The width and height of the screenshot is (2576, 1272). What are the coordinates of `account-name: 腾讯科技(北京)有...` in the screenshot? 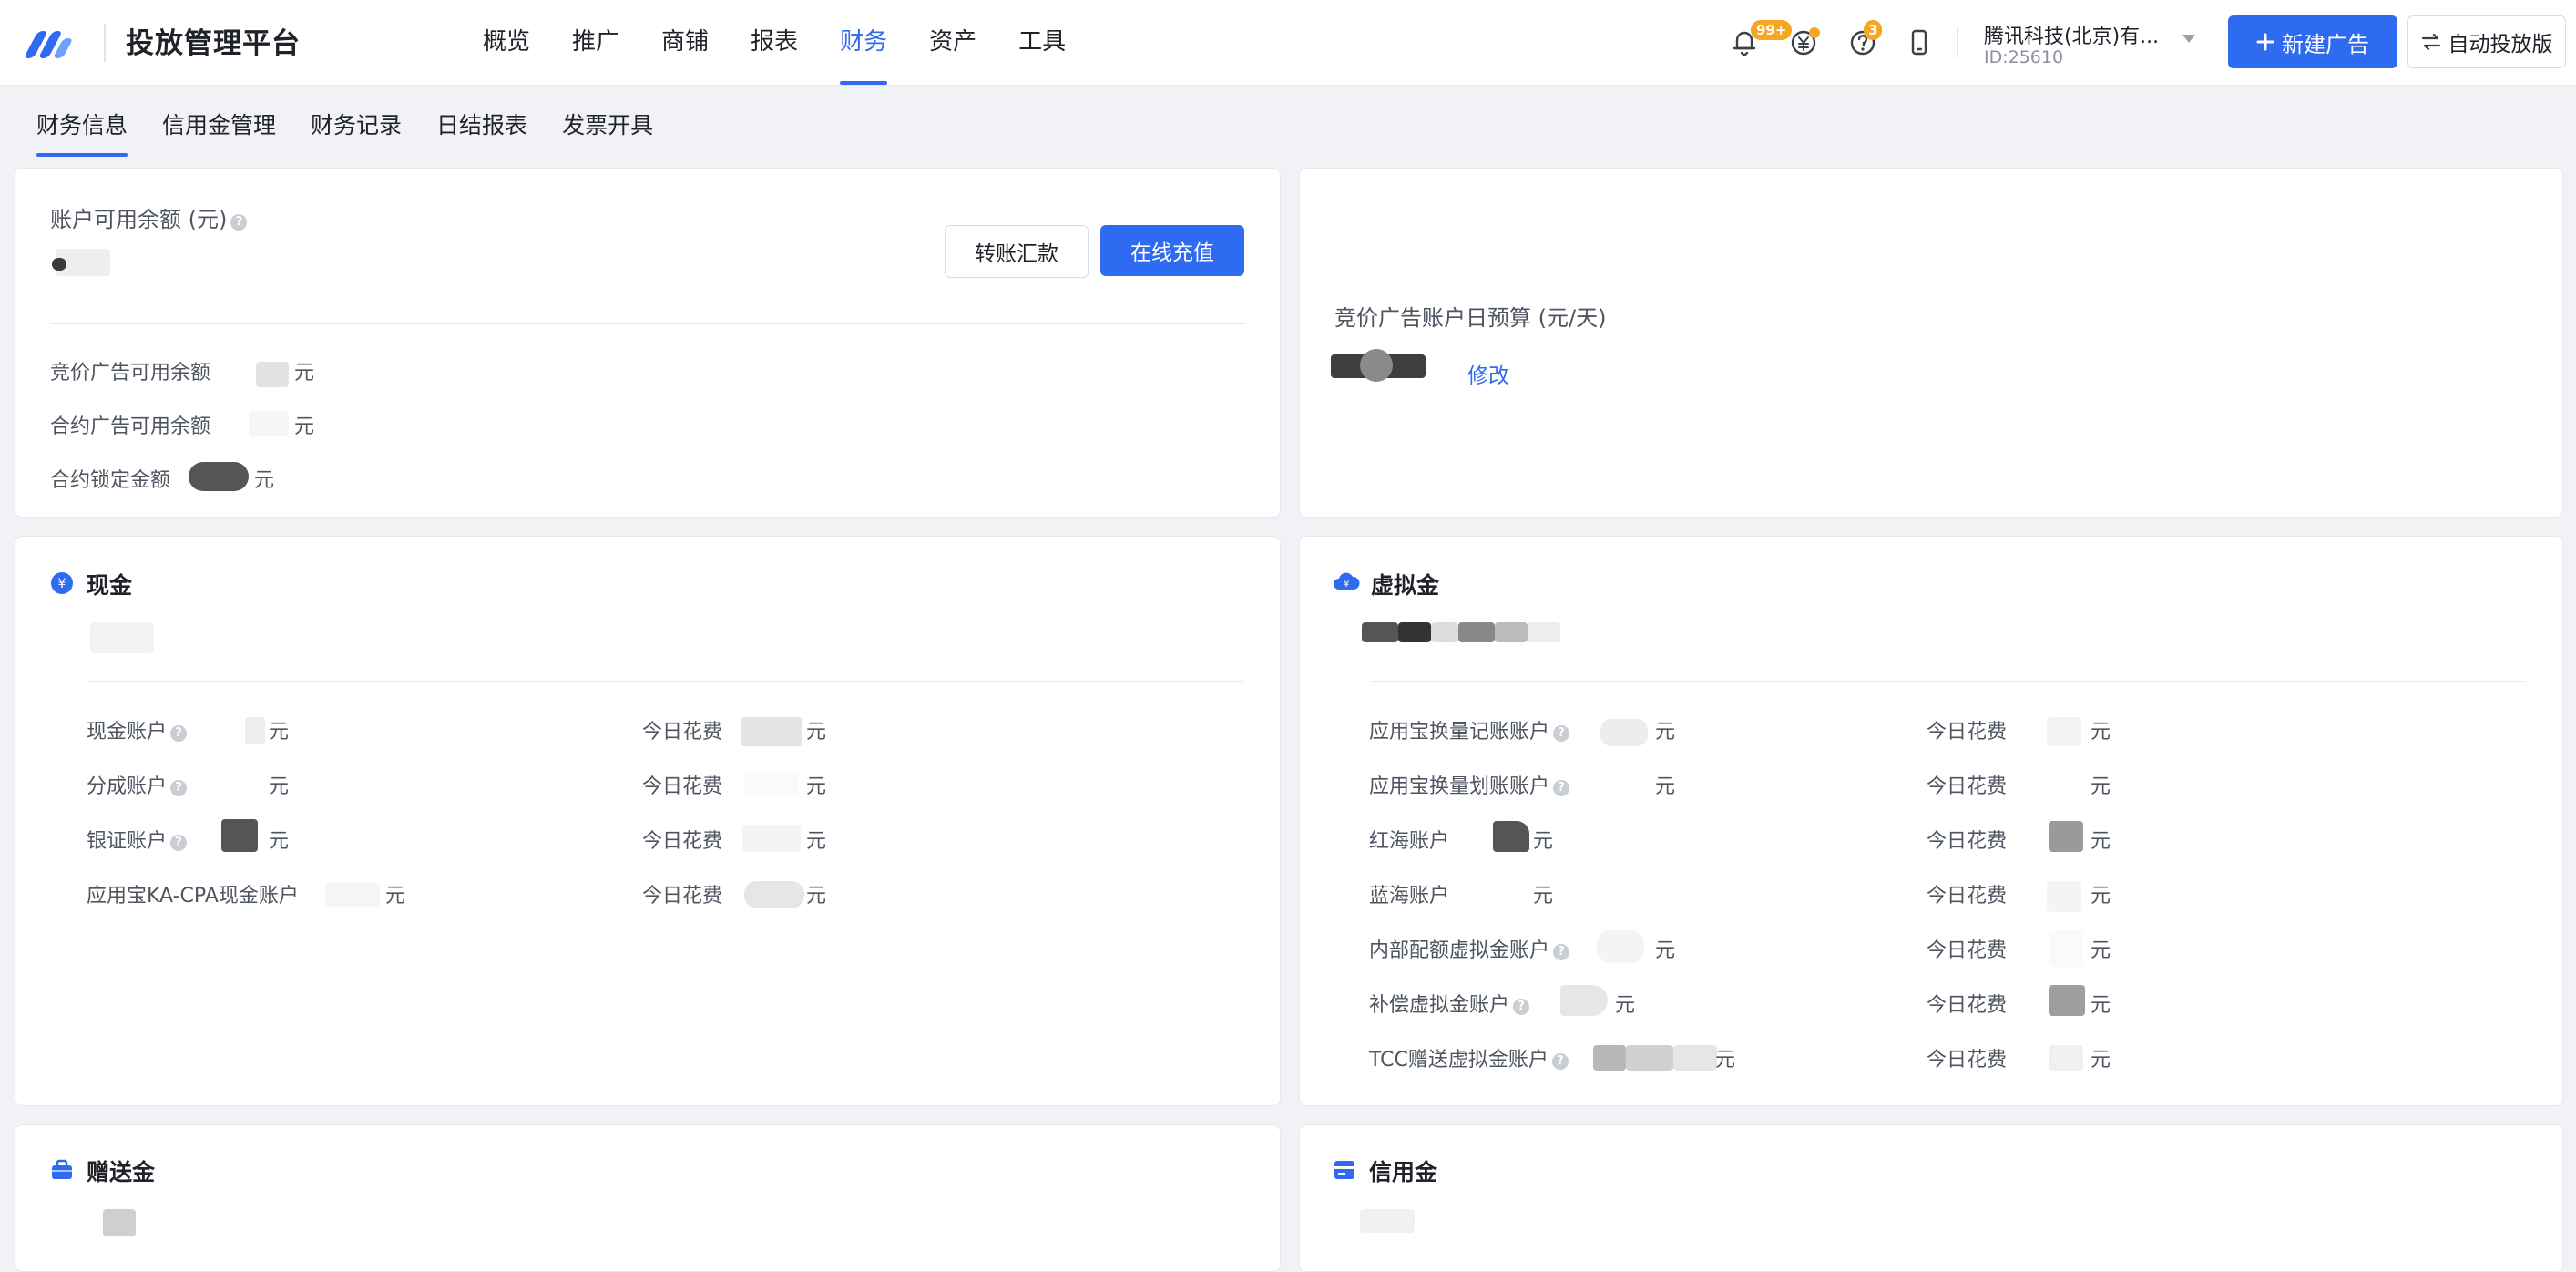 It's located at (2072, 34).